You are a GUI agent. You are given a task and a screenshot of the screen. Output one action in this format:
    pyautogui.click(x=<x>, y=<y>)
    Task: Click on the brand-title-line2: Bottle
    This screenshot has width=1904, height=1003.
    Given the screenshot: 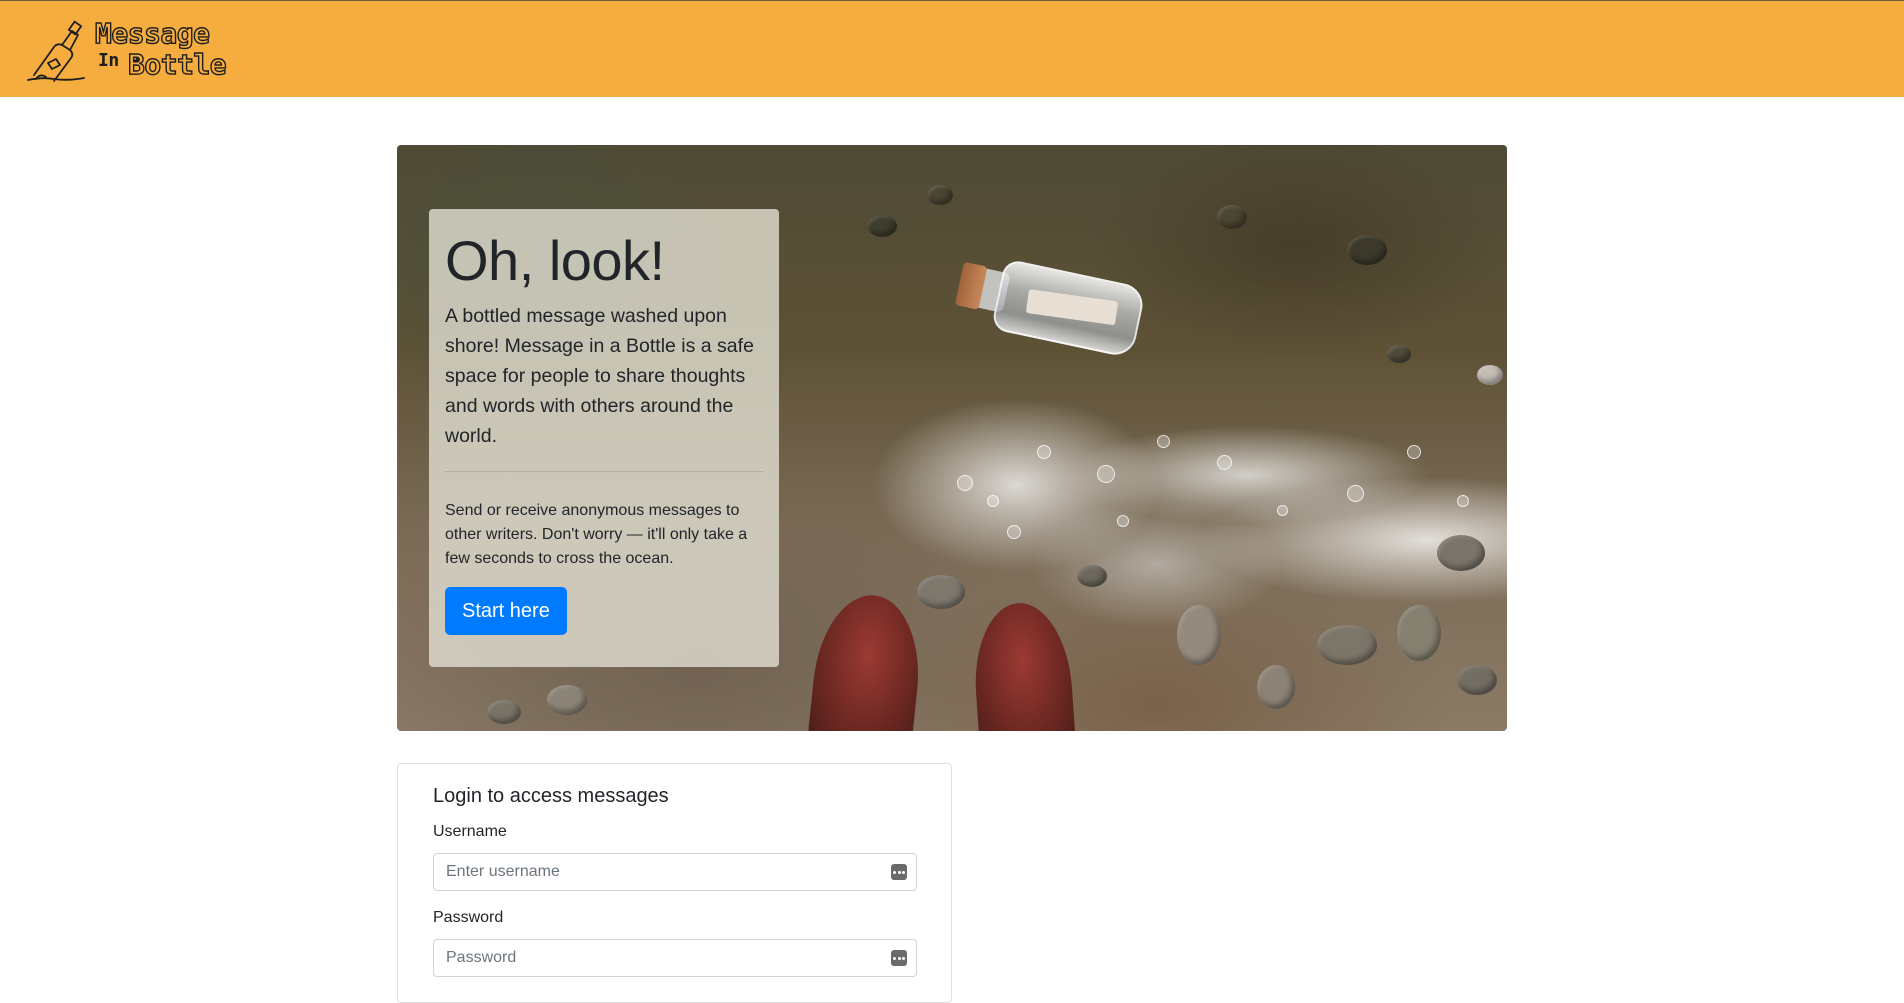 What is the action you would take?
    pyautogui.click(x=177, y=64)
    